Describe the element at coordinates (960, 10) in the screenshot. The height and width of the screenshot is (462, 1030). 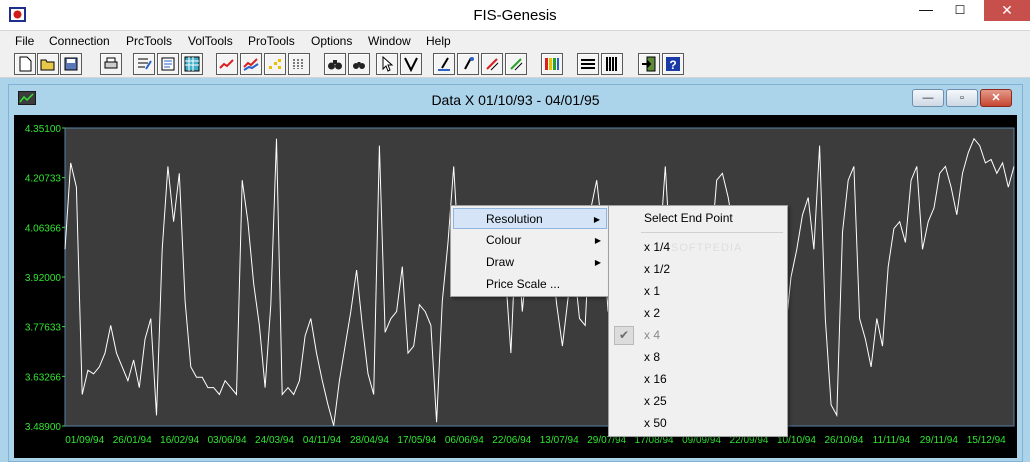
I see `app-maximize-button: ☐` at that location.